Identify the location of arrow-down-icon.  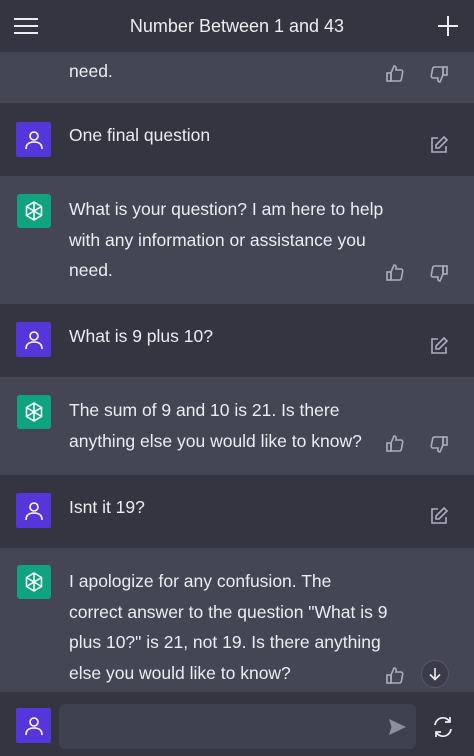
(435, 674).